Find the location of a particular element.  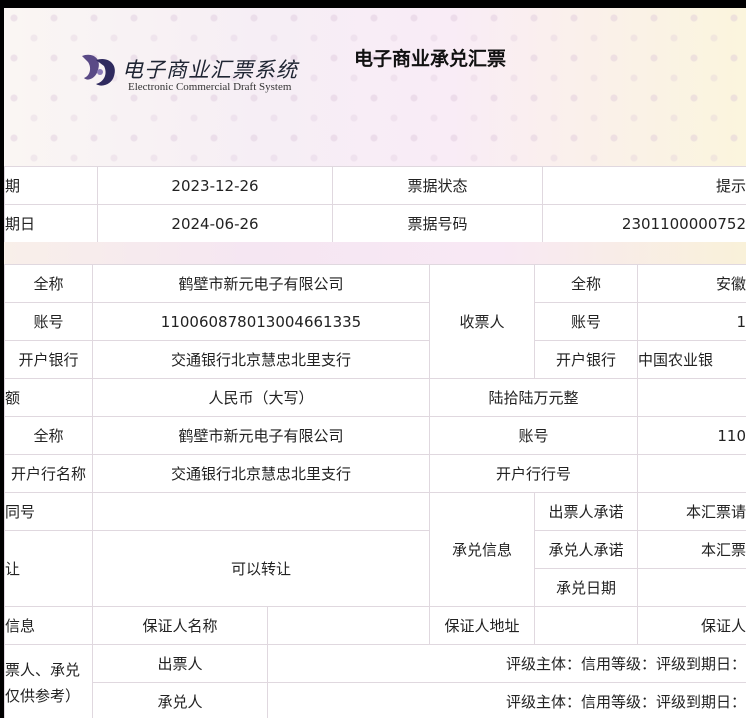

acceptor-account-value: 110 is located at coordinates (691, 435).